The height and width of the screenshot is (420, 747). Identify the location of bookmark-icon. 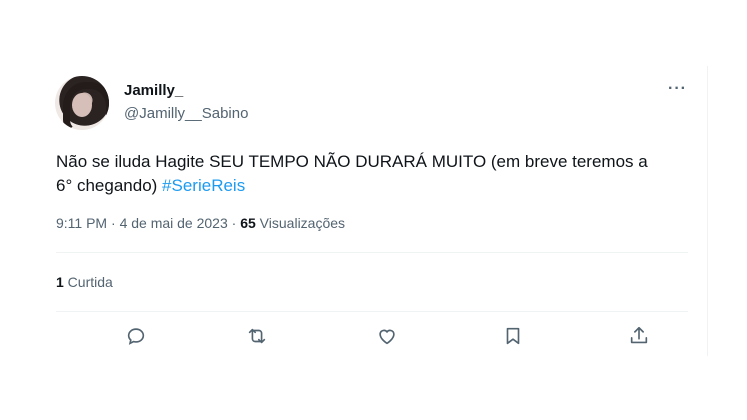
(514, 337).